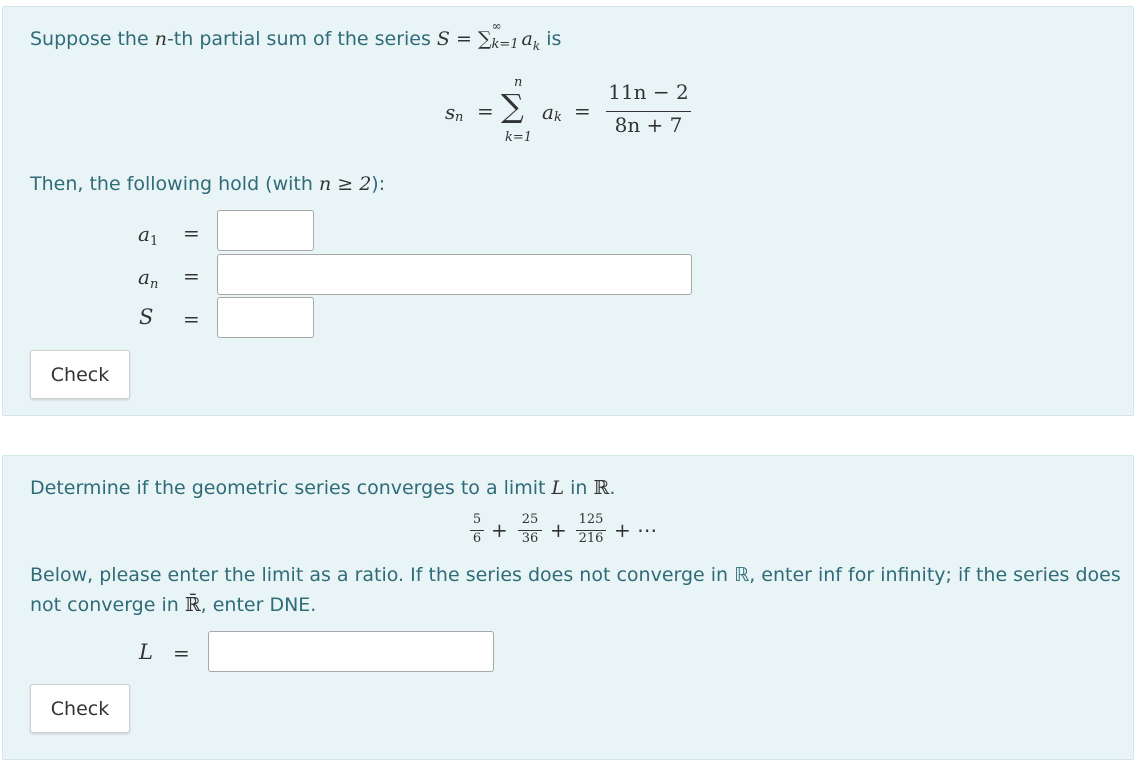  I want to click on condition-sentence: Then, the following hold (with n ≥ 2):, so click(207, 184).